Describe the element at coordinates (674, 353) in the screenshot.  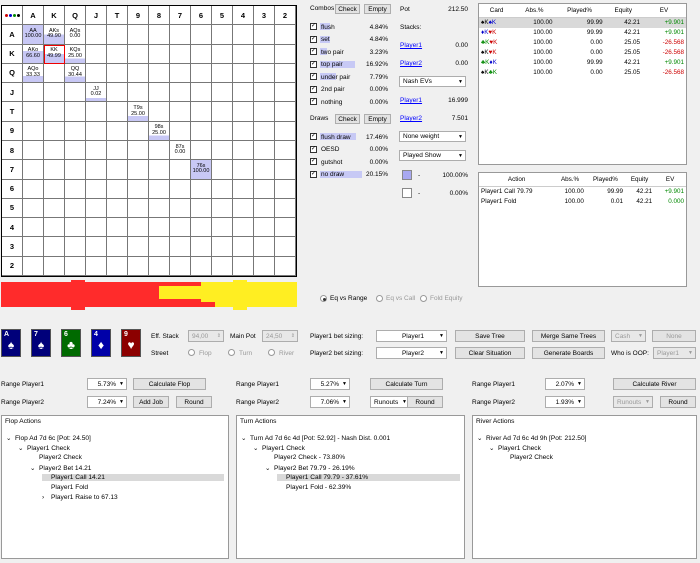
I see `who-oop-select: Player1 ▼` at that location.